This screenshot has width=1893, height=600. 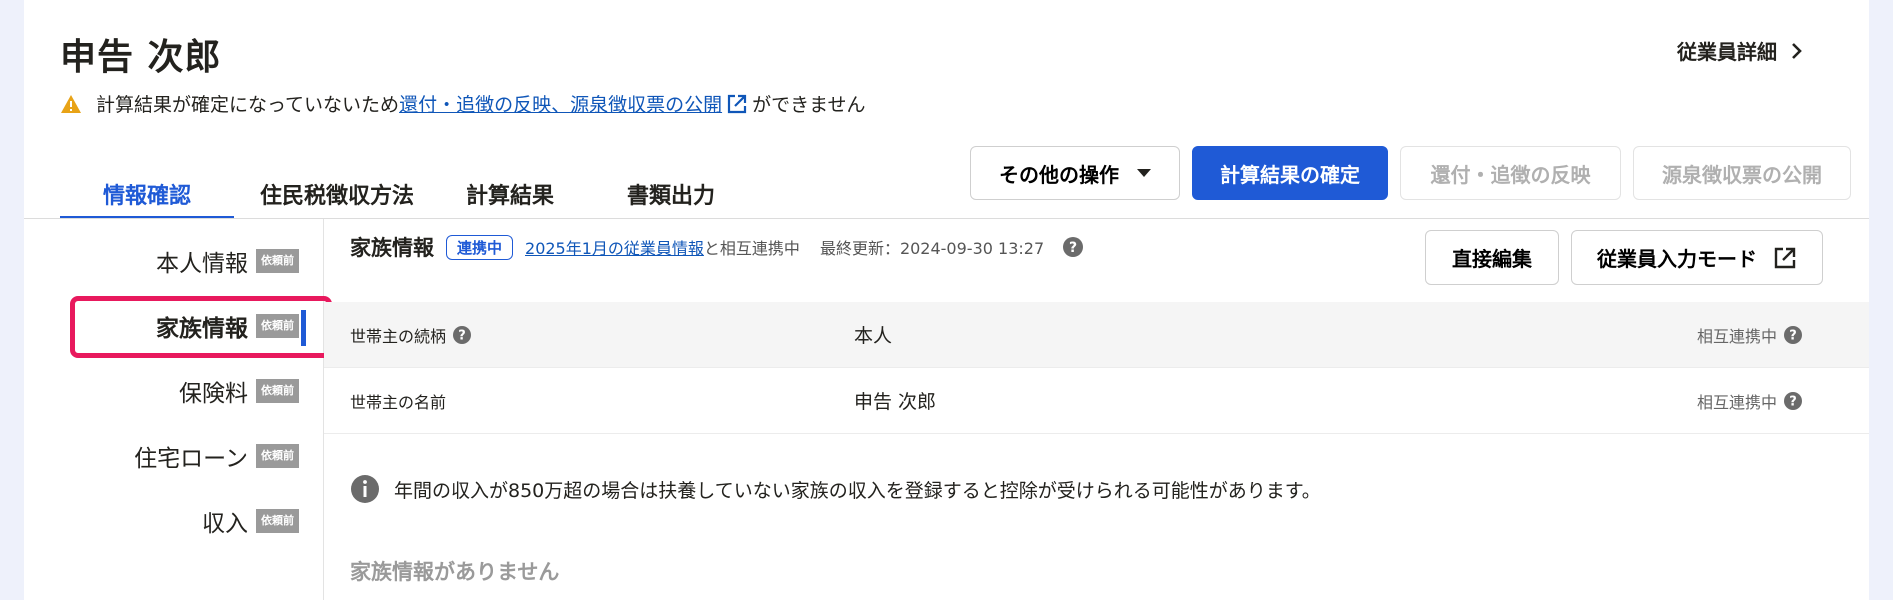 I want to click on section-title: 家族情報, so click(x=392, y=248).